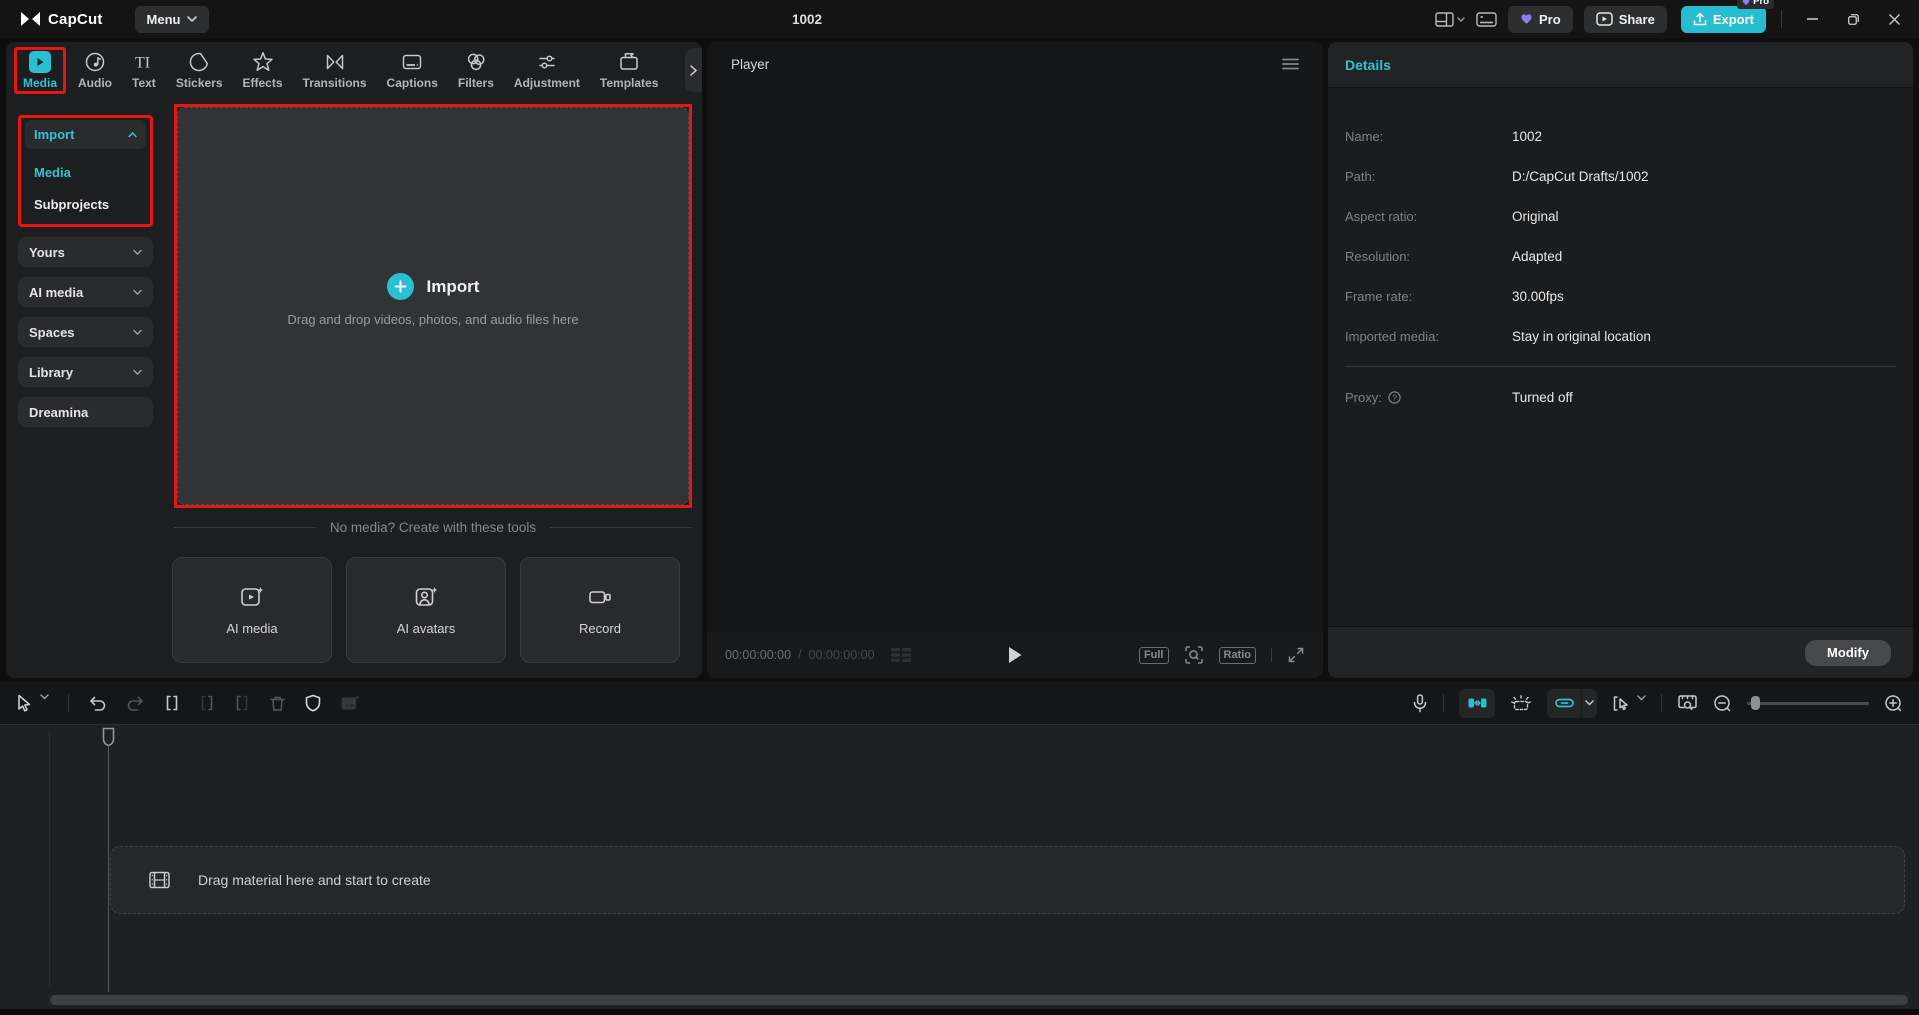 This screenshot has height=1015, width=1919. I want to click on window-controls-separator, so click(1781, 19).